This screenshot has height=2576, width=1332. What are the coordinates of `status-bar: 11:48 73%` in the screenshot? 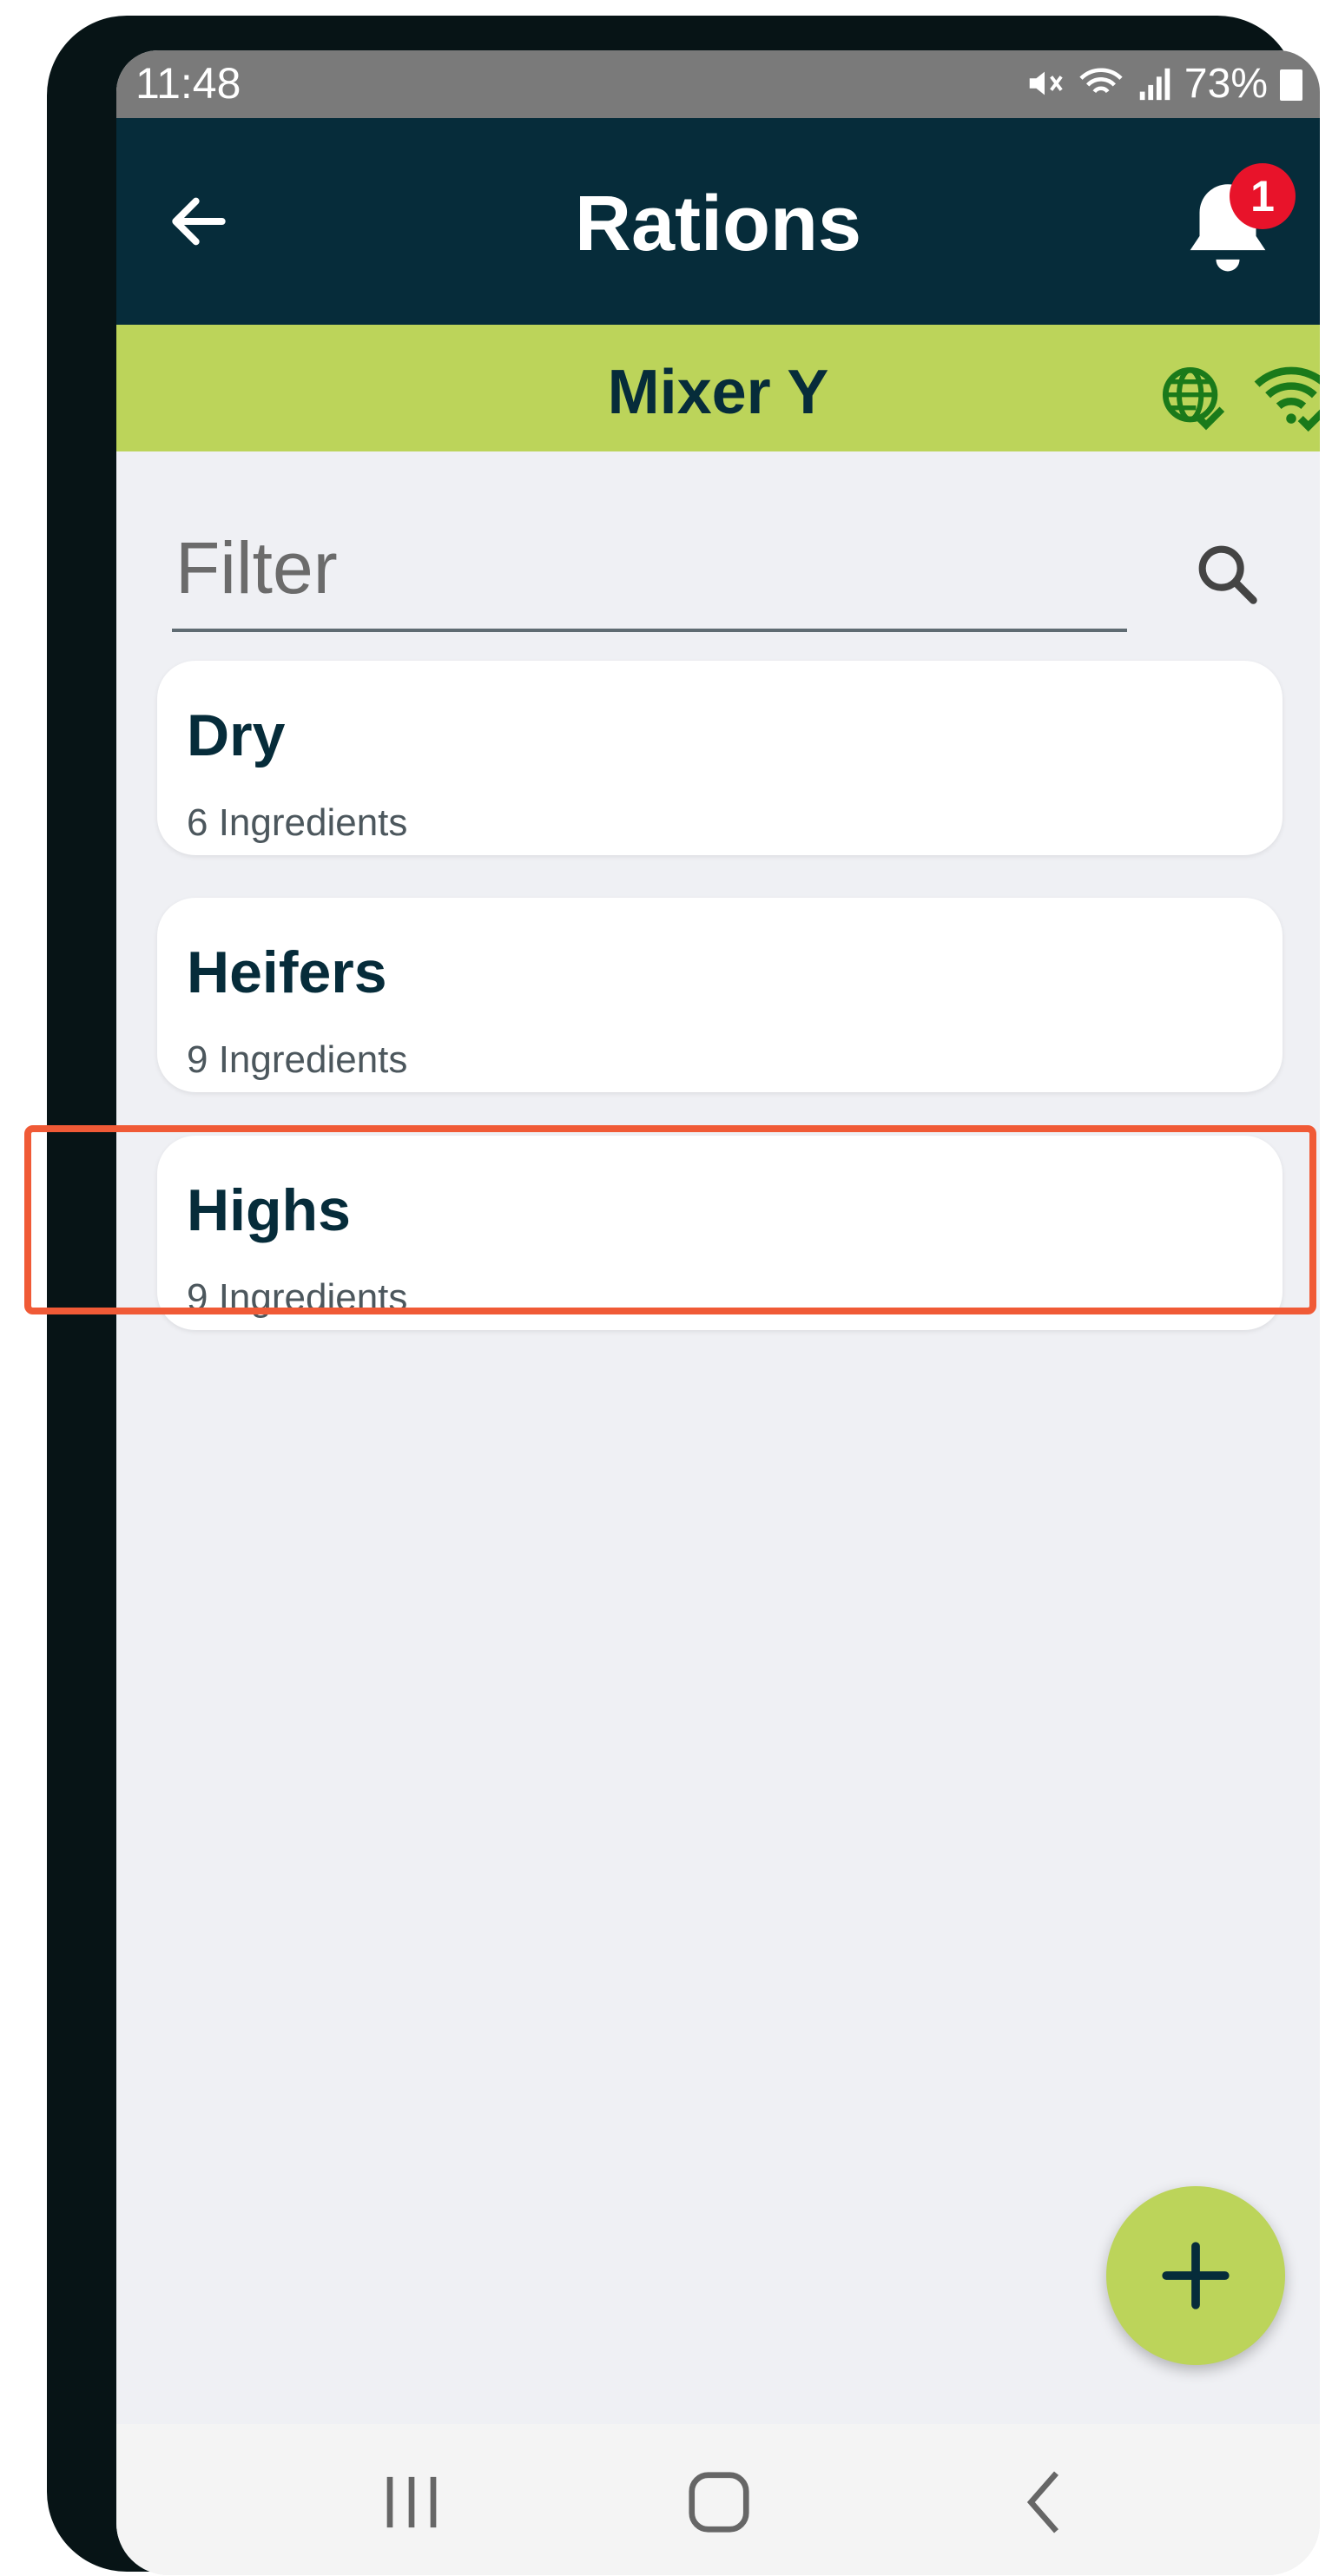 It's located at (718, 84).